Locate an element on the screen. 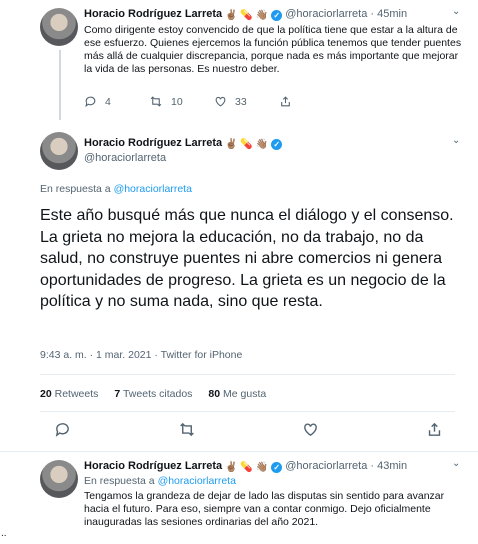 The width and height of the screenshot is (478, 544). reply-count: 4 is located at coordinates (108, 101).